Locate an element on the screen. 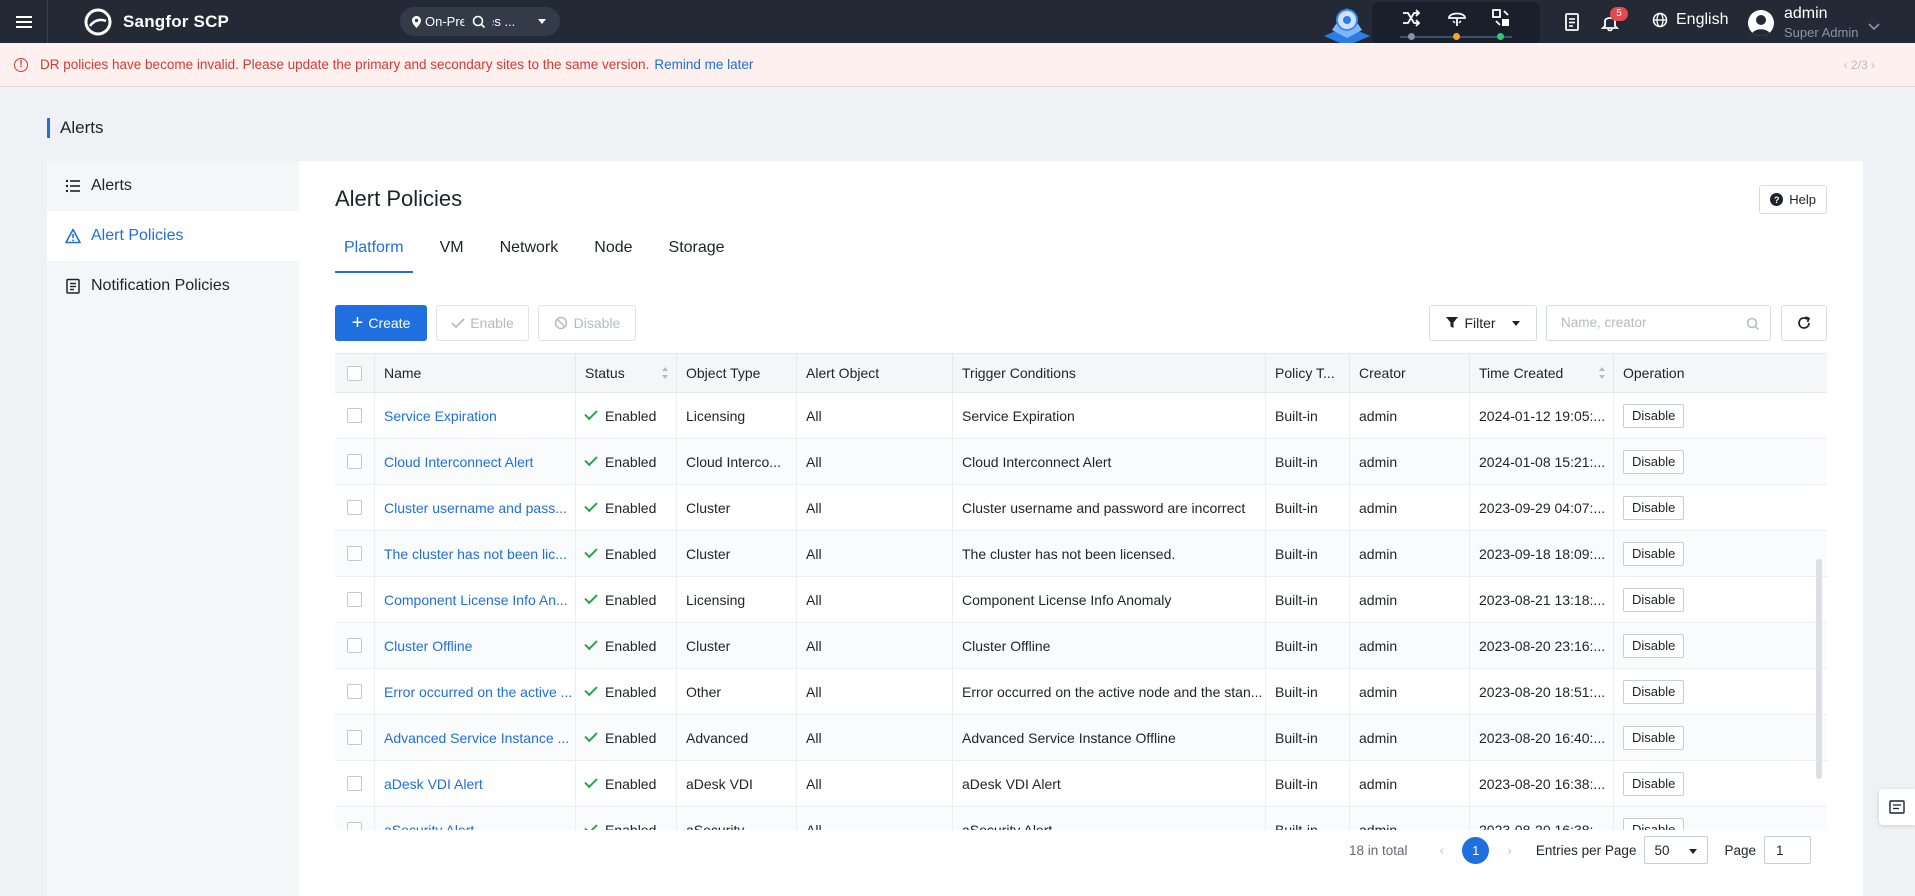 The height and width of the screenshot is (896, 1915). global-search-button is located at coordinates (478, 21).